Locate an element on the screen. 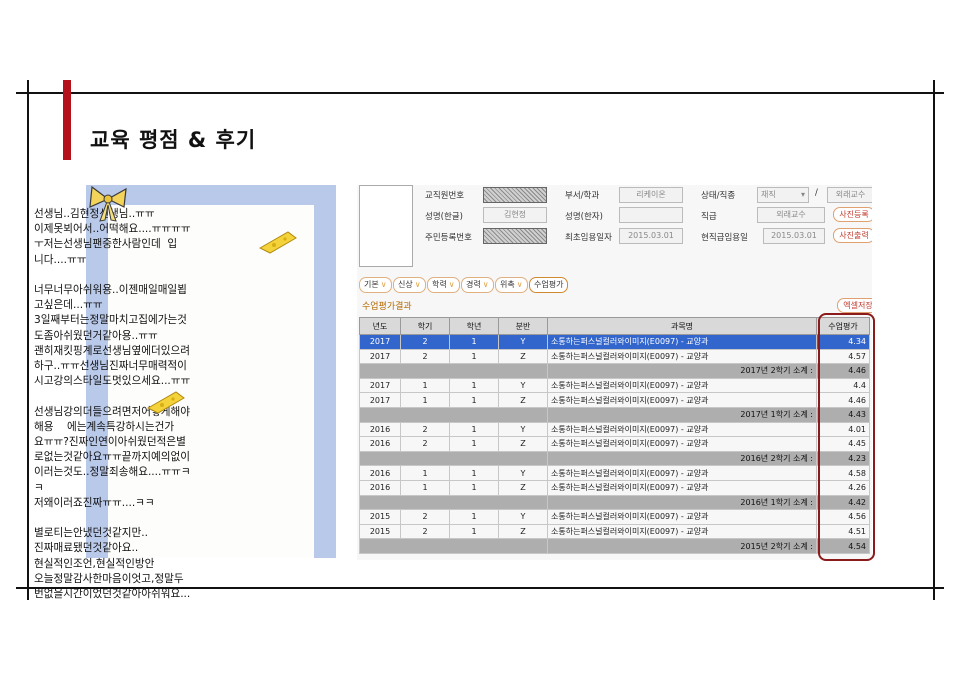 This screenshot has height=679, width=960. current-hire-field: 2015.03.01 is located at coordinates (794, 236).